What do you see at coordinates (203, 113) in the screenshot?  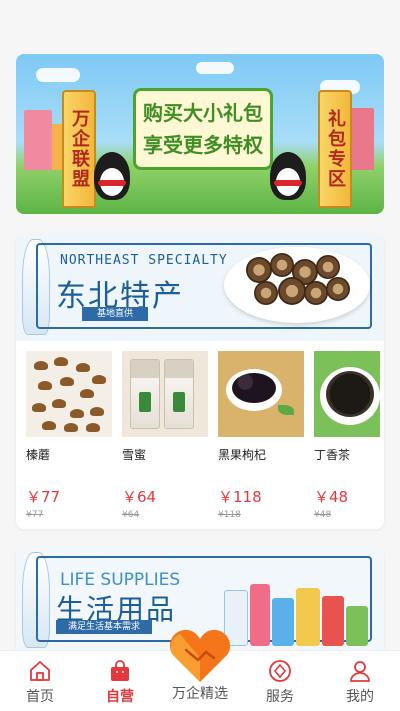 I see `promo-headline-1: 购买大小礼包` at bounding box center [203, 113].